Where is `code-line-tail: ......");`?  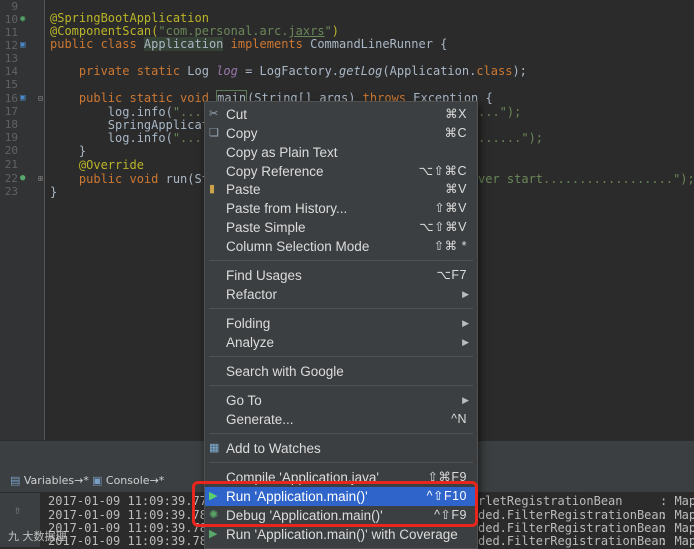
code-line-tail: ......"); is located at coordinates (510, 138).